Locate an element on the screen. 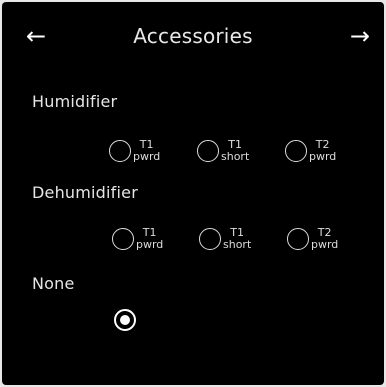 This screenshot has width=386, height=387. option-humidifier-t1-pwrd: T1 pwrd is located at coordinates (134, 151).